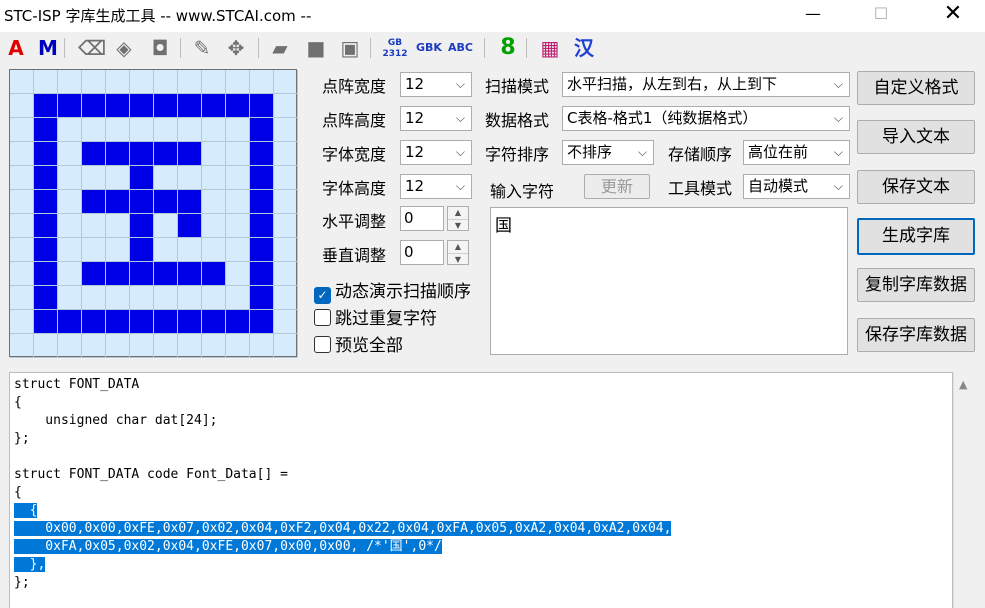  I want to click on scroll-up-icon: ▲, so click(963, 384).